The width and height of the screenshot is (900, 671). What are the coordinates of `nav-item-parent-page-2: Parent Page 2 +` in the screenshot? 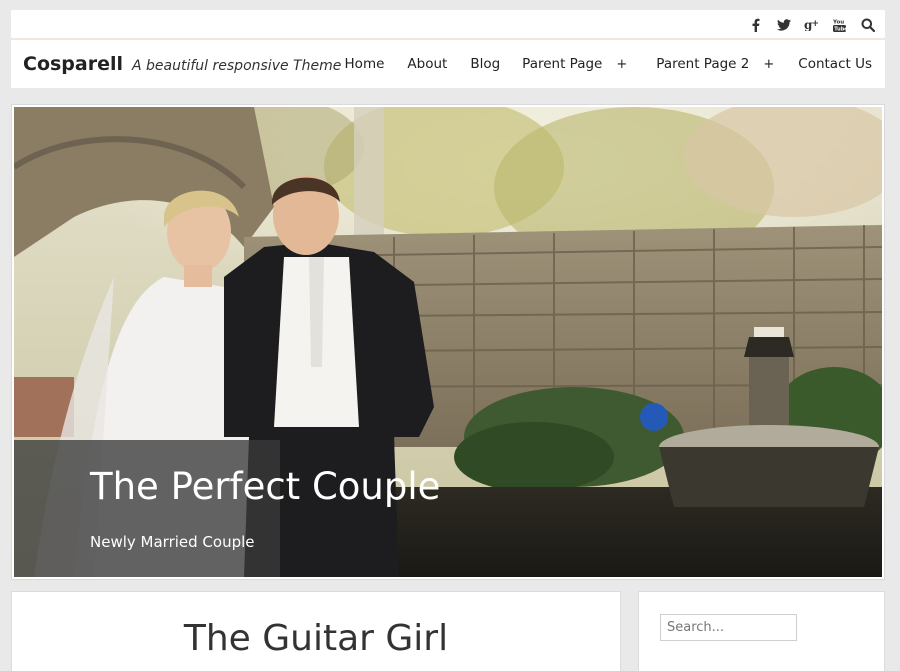 It's located at (715, 64).